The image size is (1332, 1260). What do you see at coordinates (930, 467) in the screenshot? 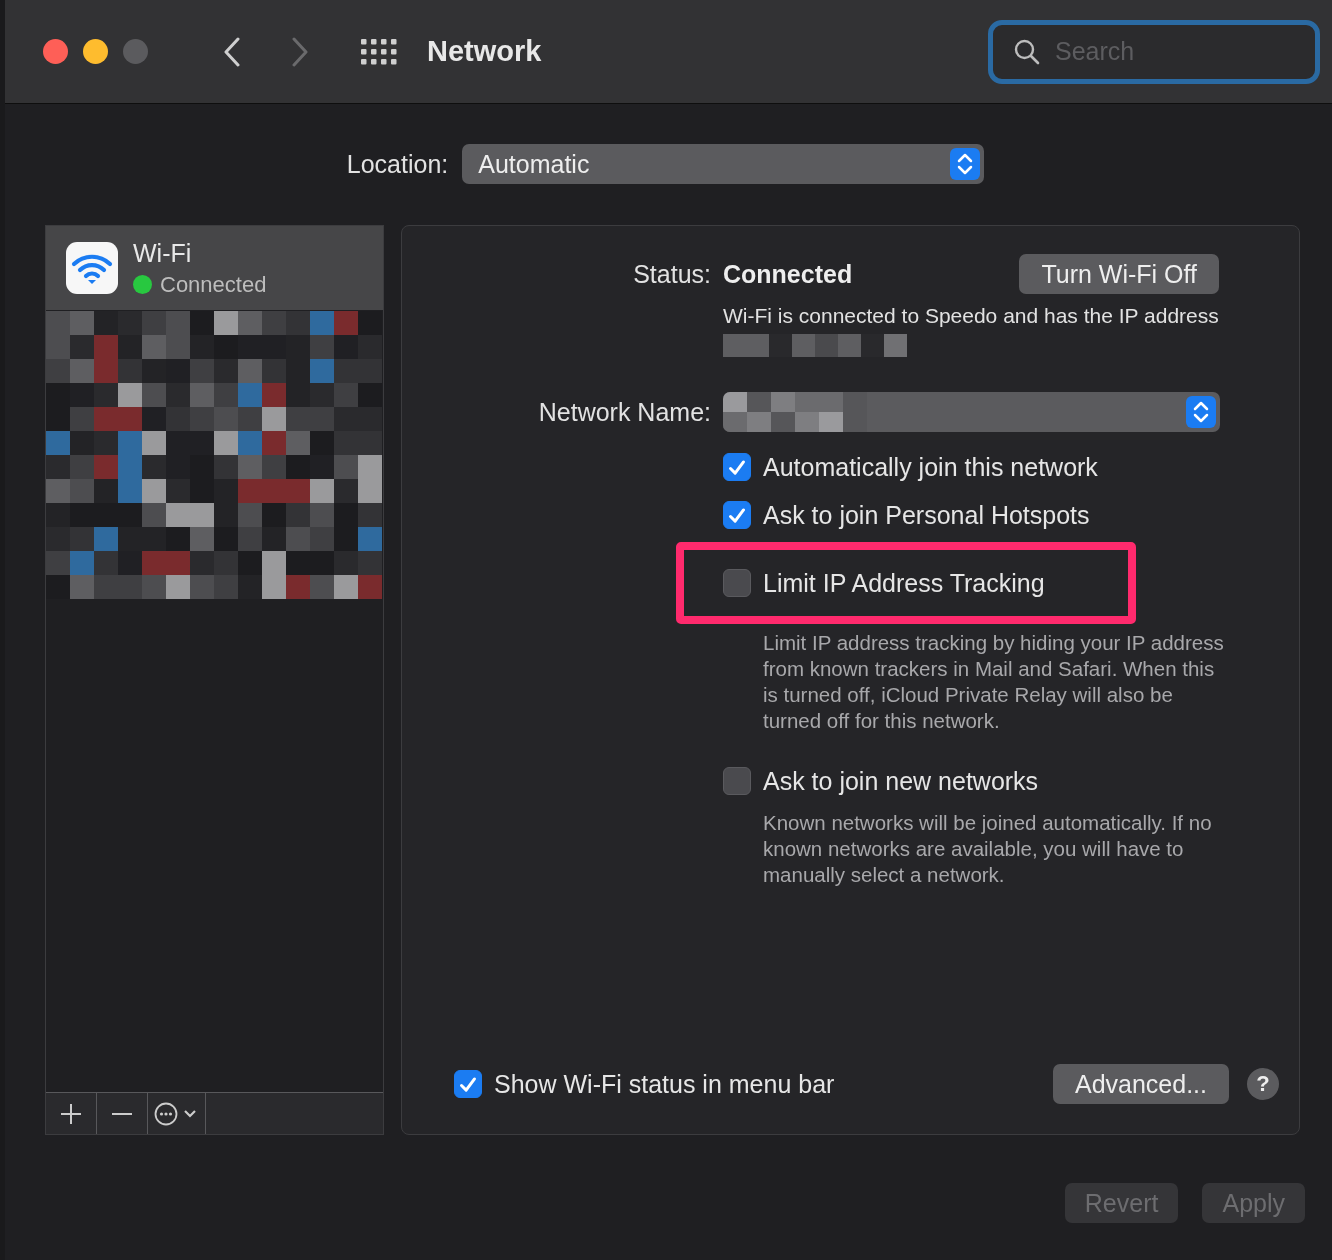
I see `checkbox-label: Automatically join this network` at bounding box center [930, 467].